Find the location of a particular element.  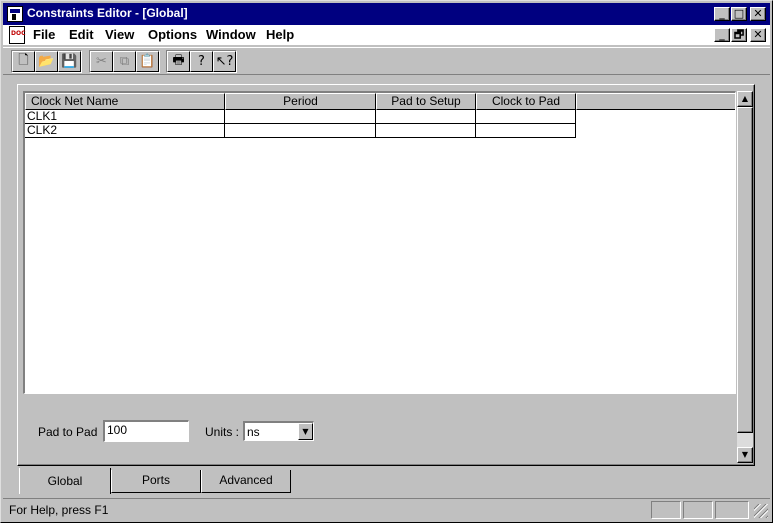

tab-global: Global is located at coordinates (65, 481).